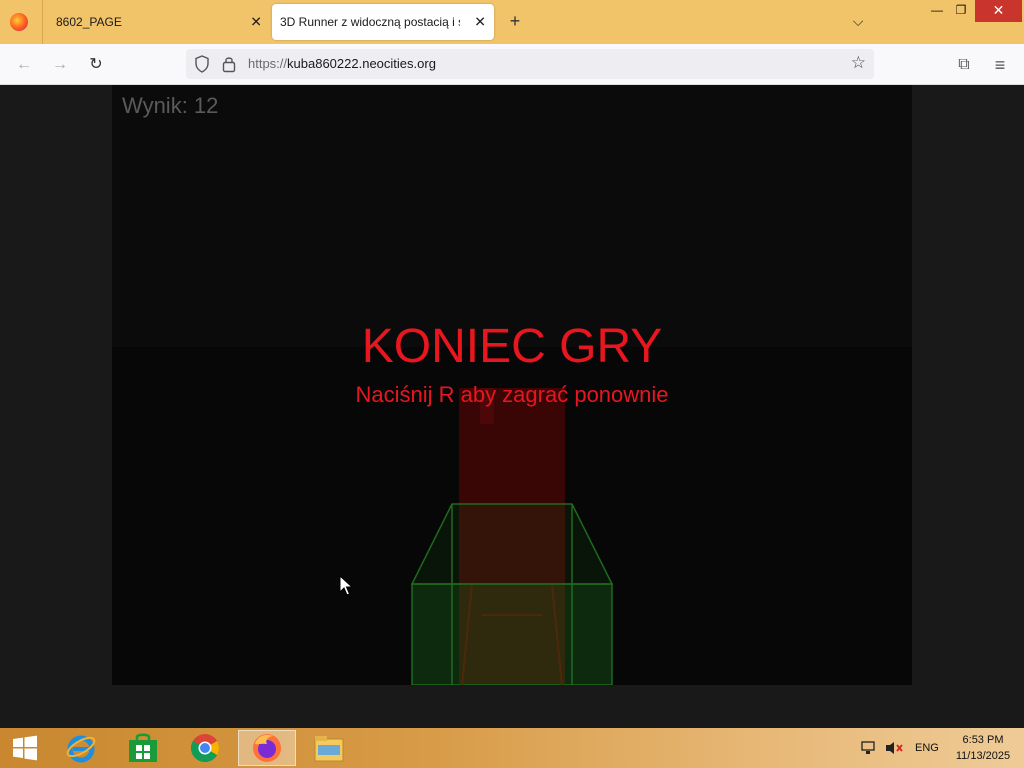 Image resolution: width=1024 pixels, height=768 pixels. What do you see at coordinates (512, 594) in the screenshot?
I see `player-cube` at bounding box center [512, 594].